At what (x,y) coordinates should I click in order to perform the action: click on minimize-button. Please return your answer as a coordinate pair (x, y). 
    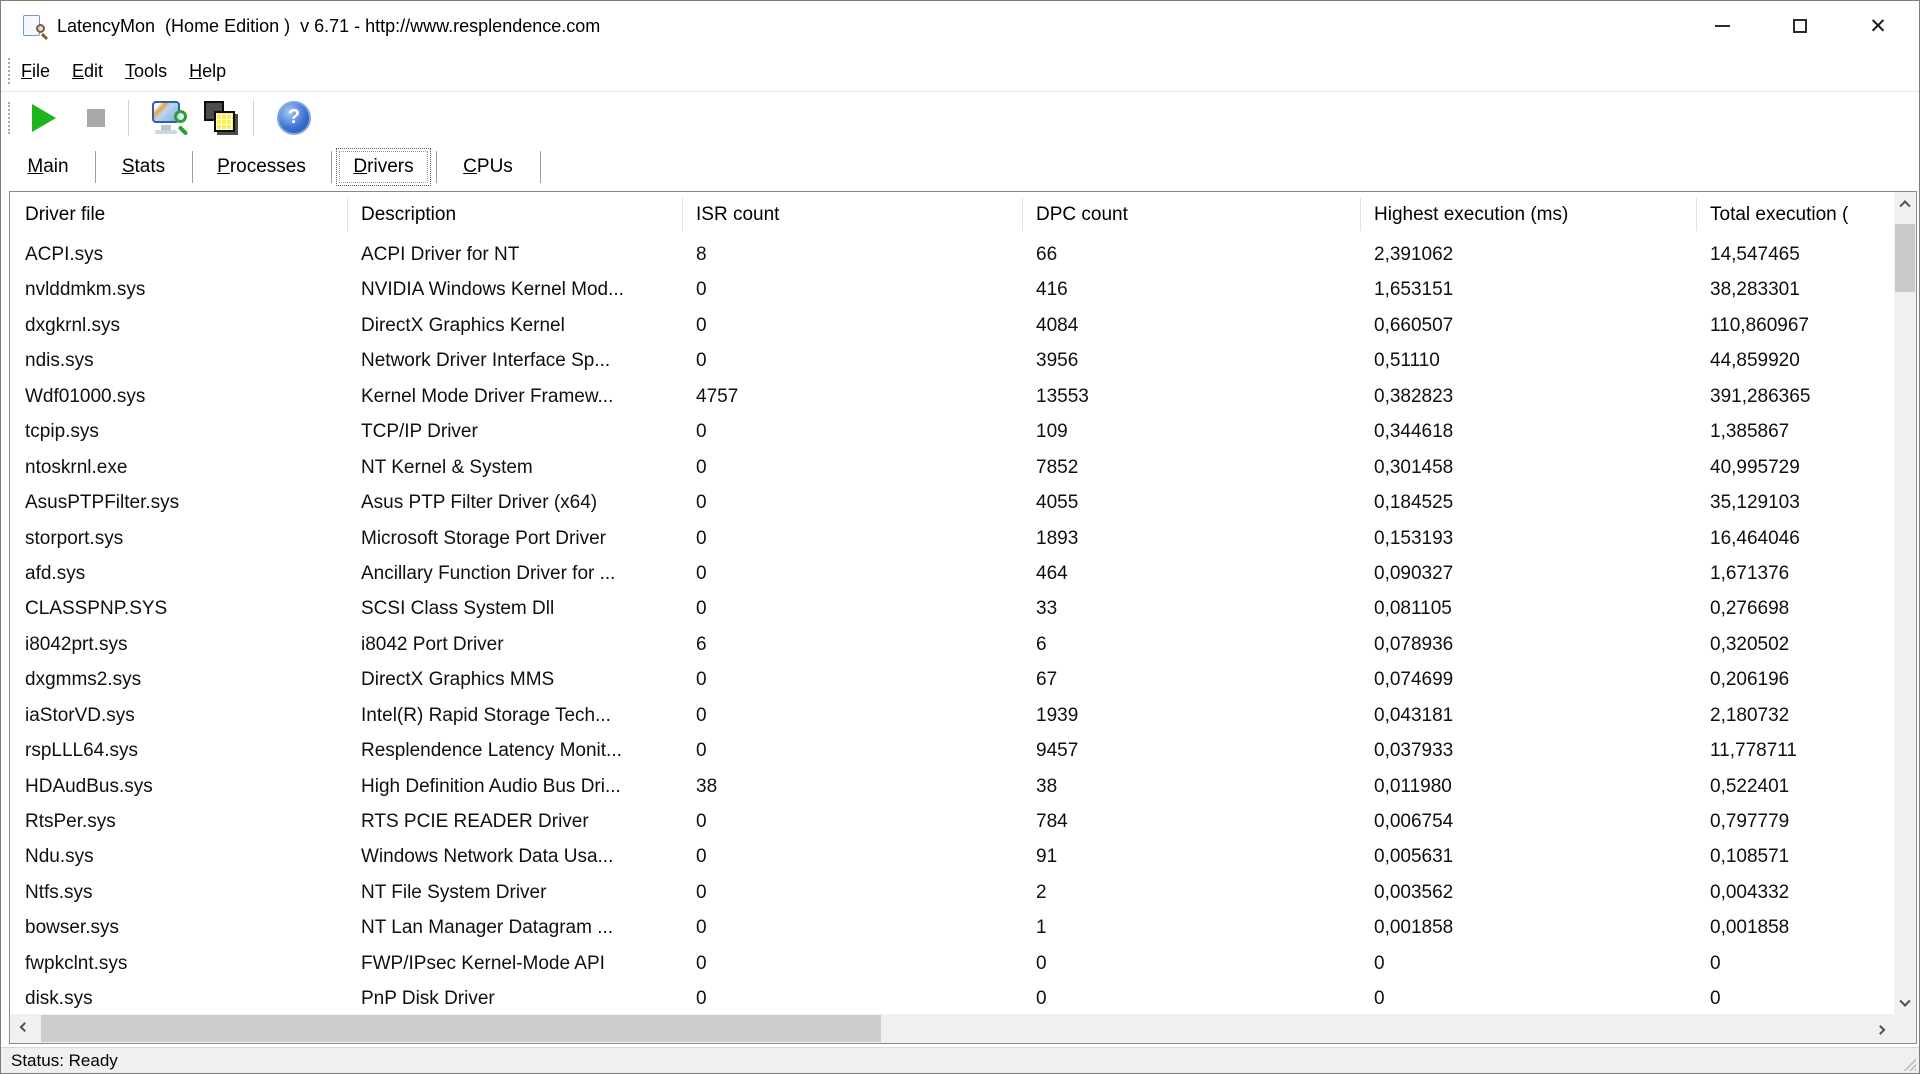
    Looking at the image, I should click on (1722, 26).